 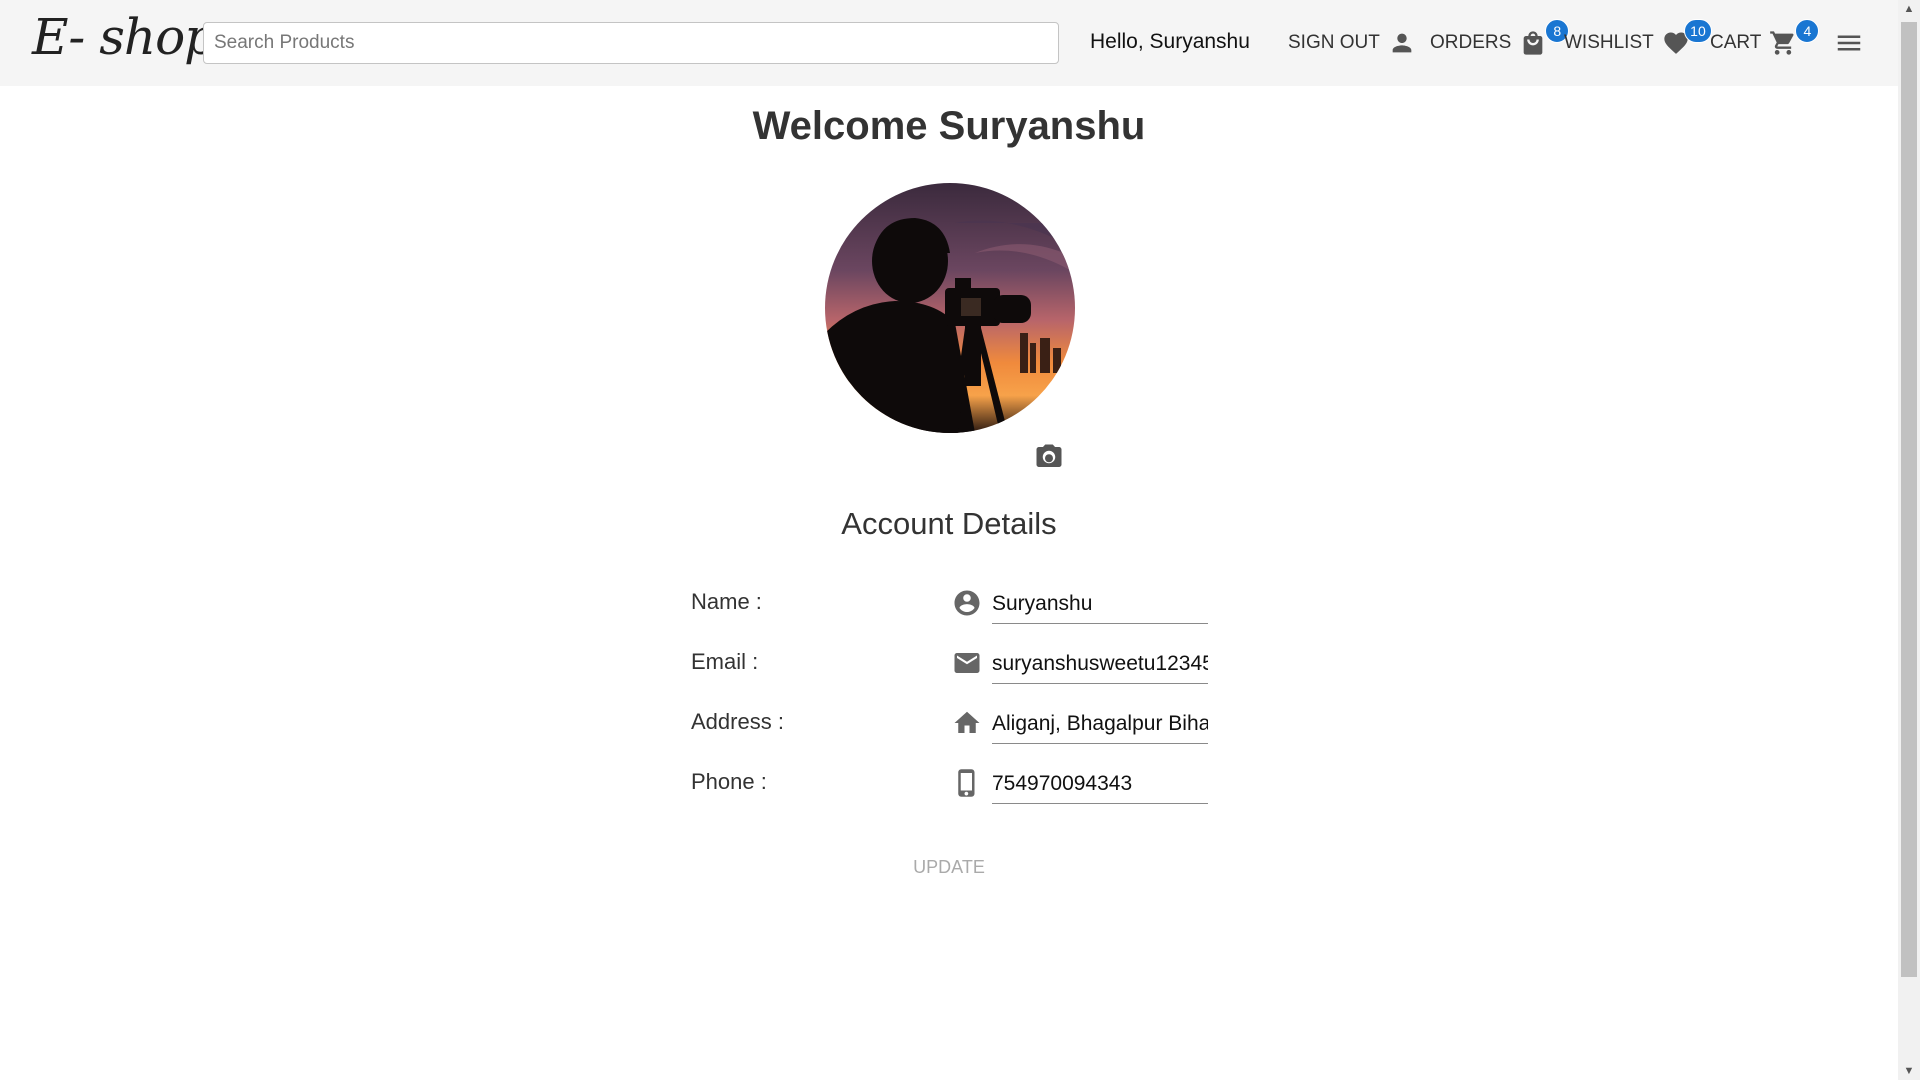 What do you see at coordinates (1807, 31) in the screenshot?
I see `cart-count-badge: 4` at bounding box center [1807, 31].